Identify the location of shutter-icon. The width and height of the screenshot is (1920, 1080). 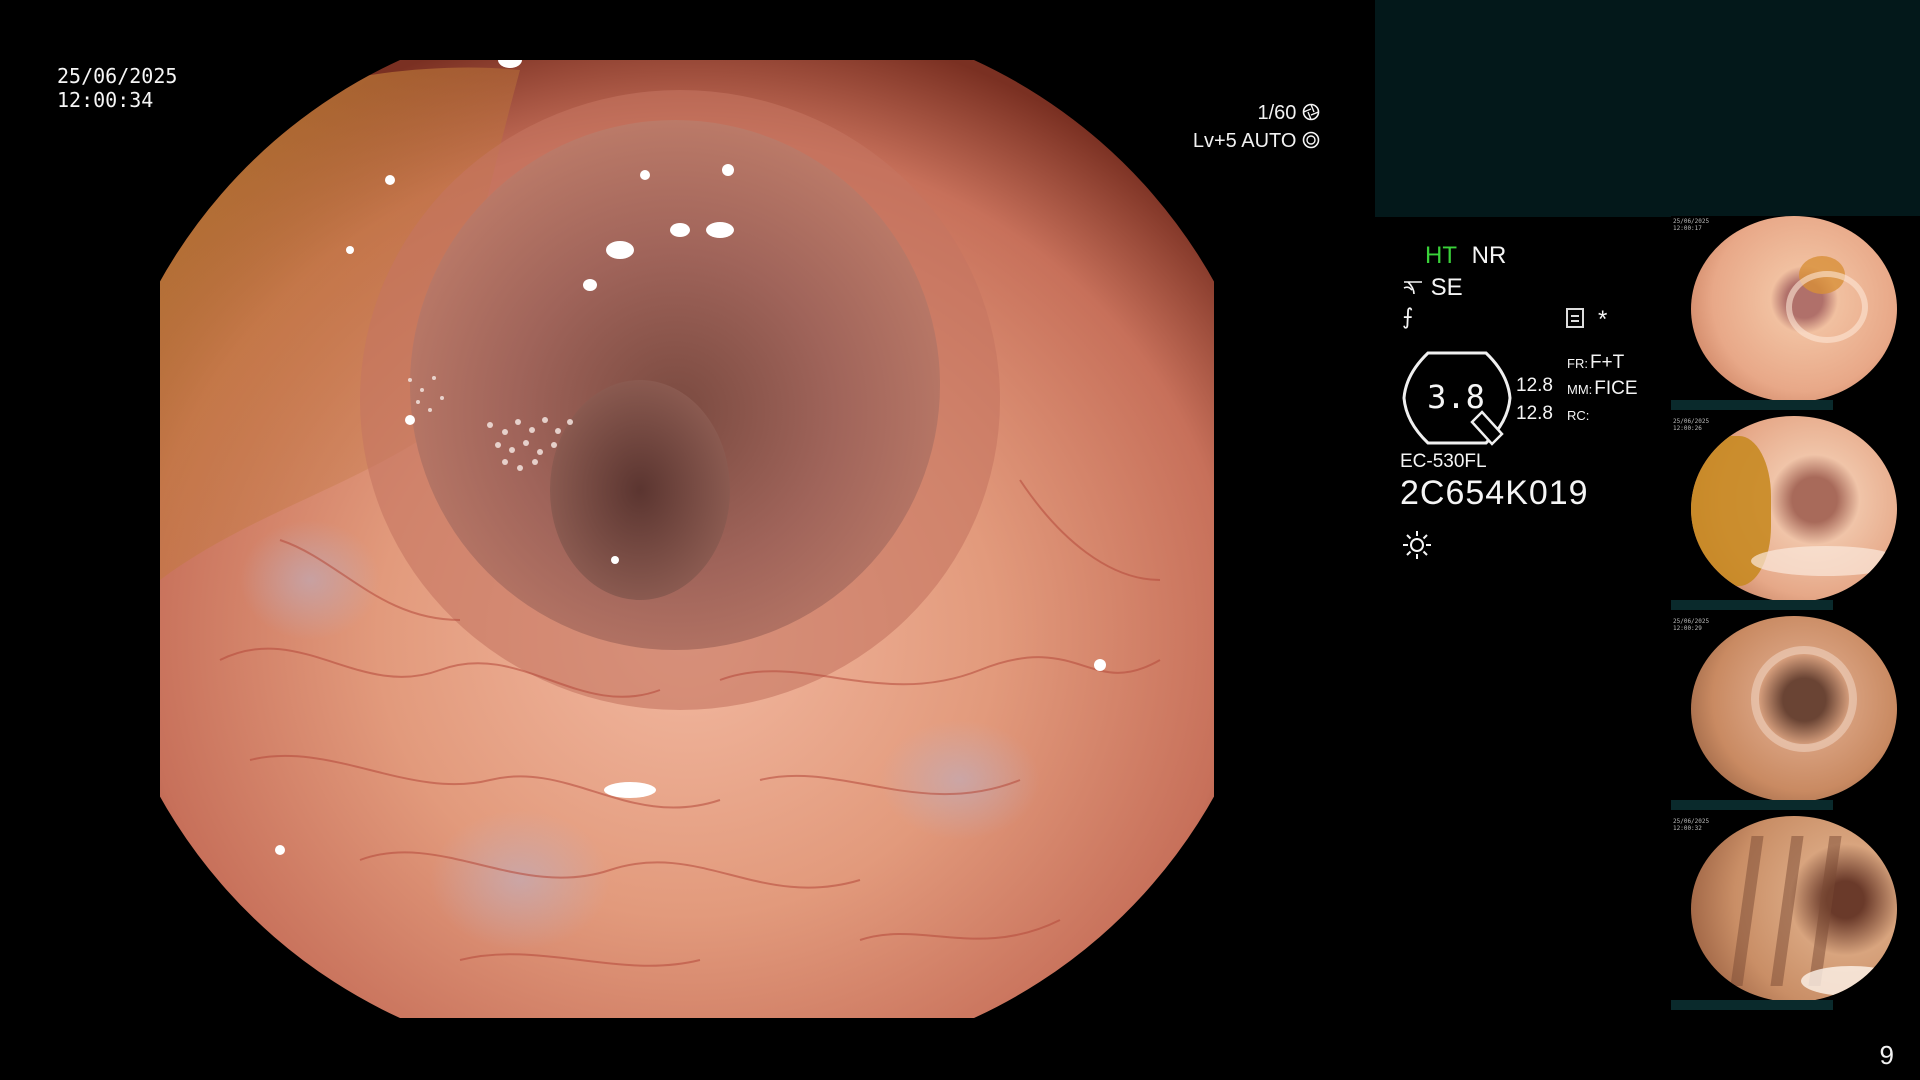
(1311, 112).